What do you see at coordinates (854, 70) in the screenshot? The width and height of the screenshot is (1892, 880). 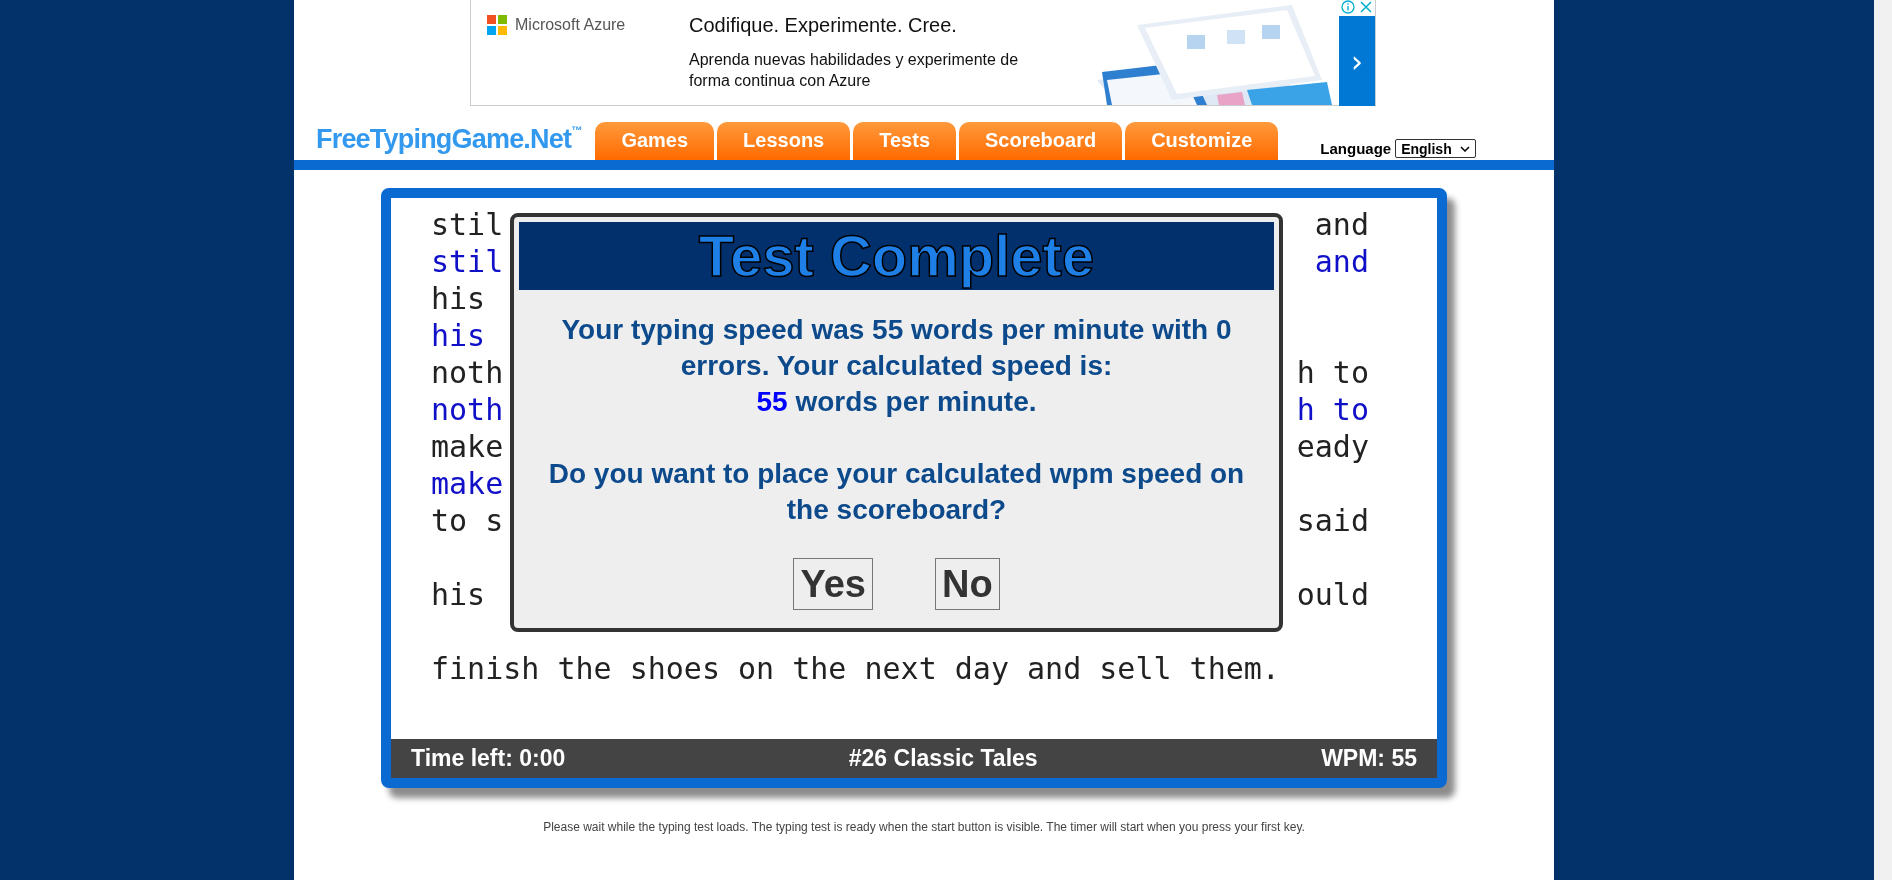 I see `ad-text: Aprenda nuevas habilidades y experimente de forma continua con Azure` at bounding box center [854, 70].